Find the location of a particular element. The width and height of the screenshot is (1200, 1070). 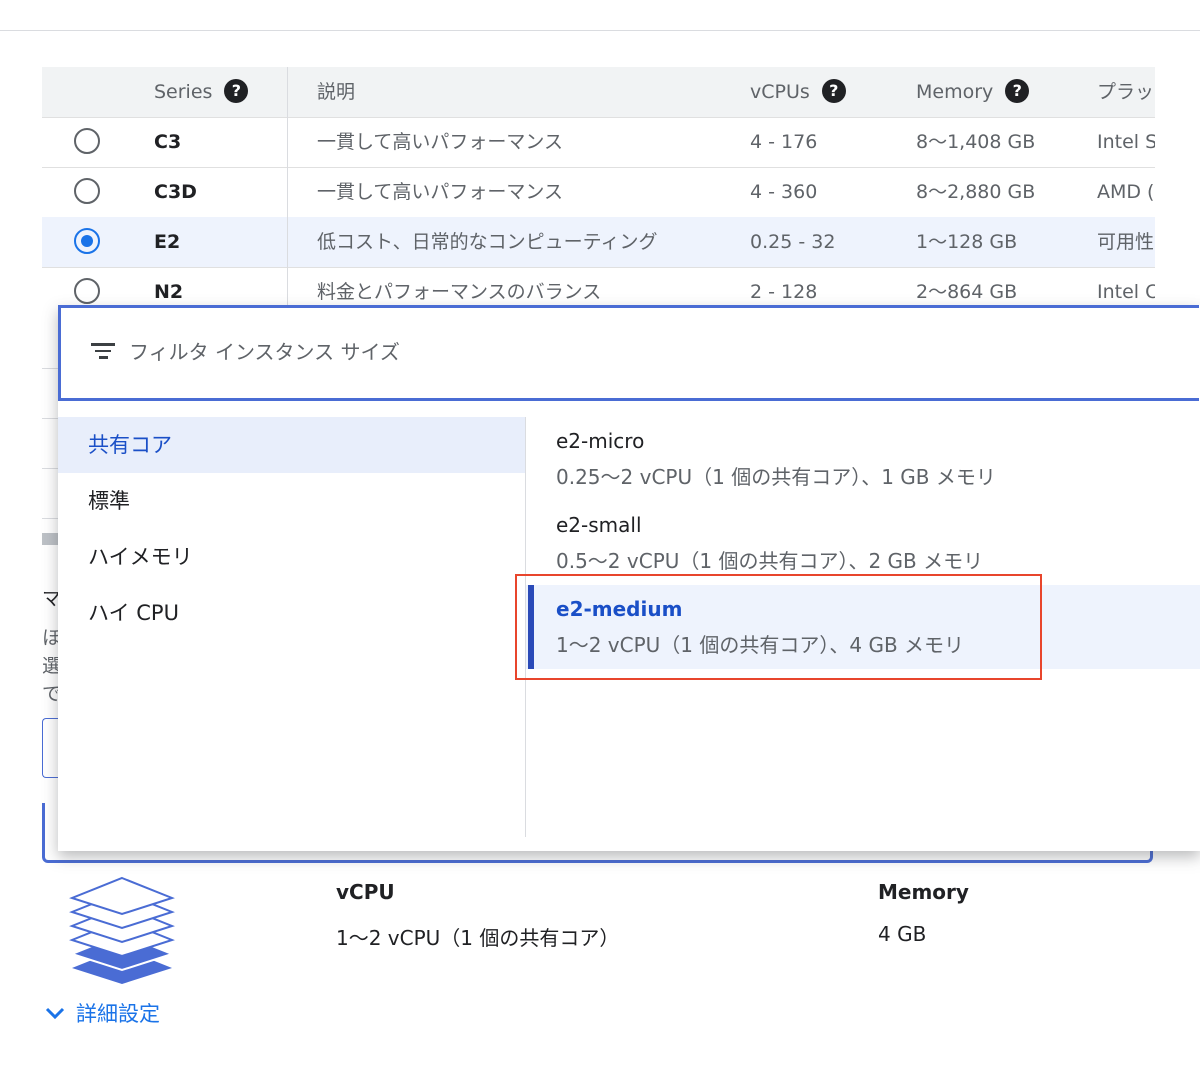

top-divider is located at coordinates (600, 30).